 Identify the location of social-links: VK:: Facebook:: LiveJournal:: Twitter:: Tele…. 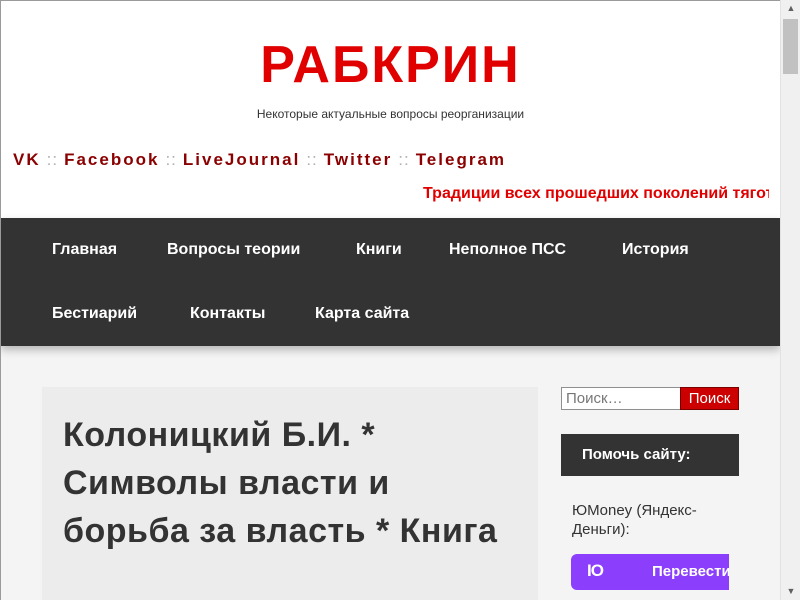
(259, 160).